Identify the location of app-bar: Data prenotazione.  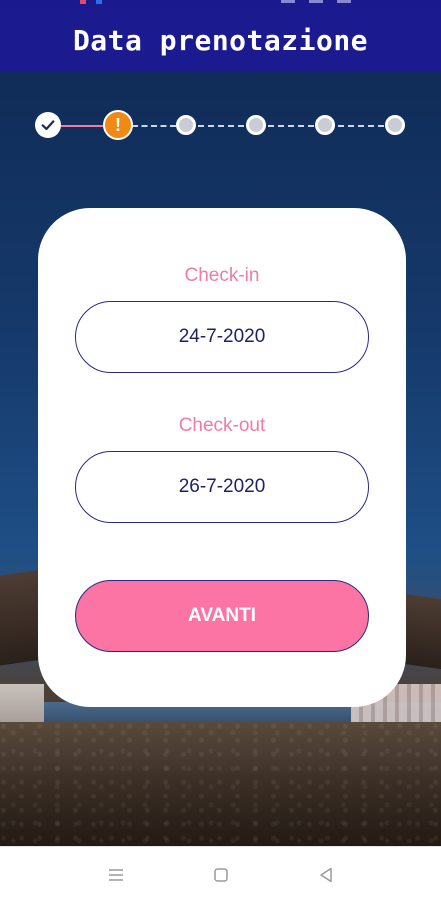
(220, 40).